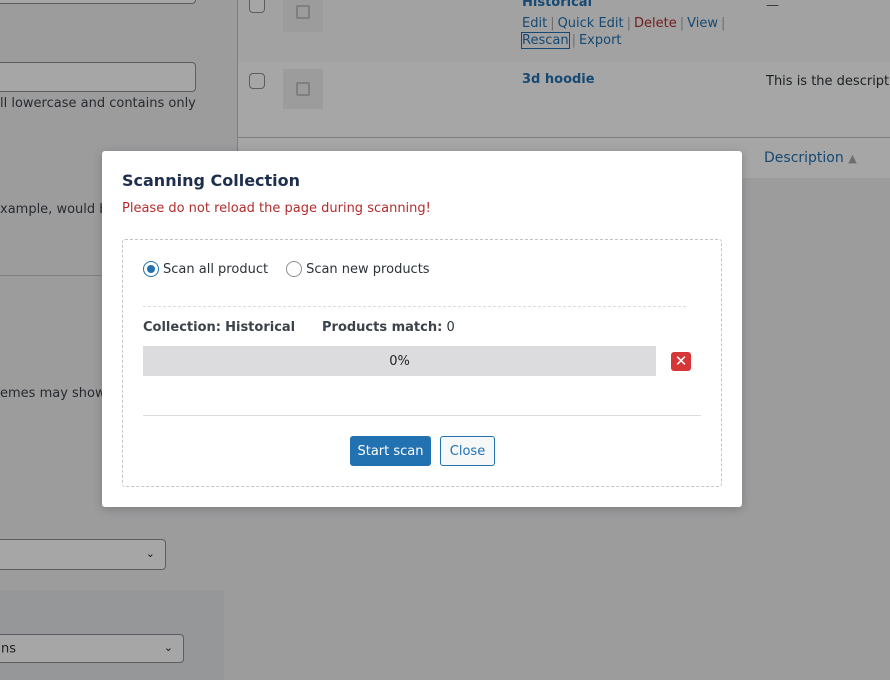 This screenshot has width=890, height=680. What do you see at coordinates (390, 451) in the screenshot?
I see `start-scan-button: Start scan` at bounding box center [390, 451].